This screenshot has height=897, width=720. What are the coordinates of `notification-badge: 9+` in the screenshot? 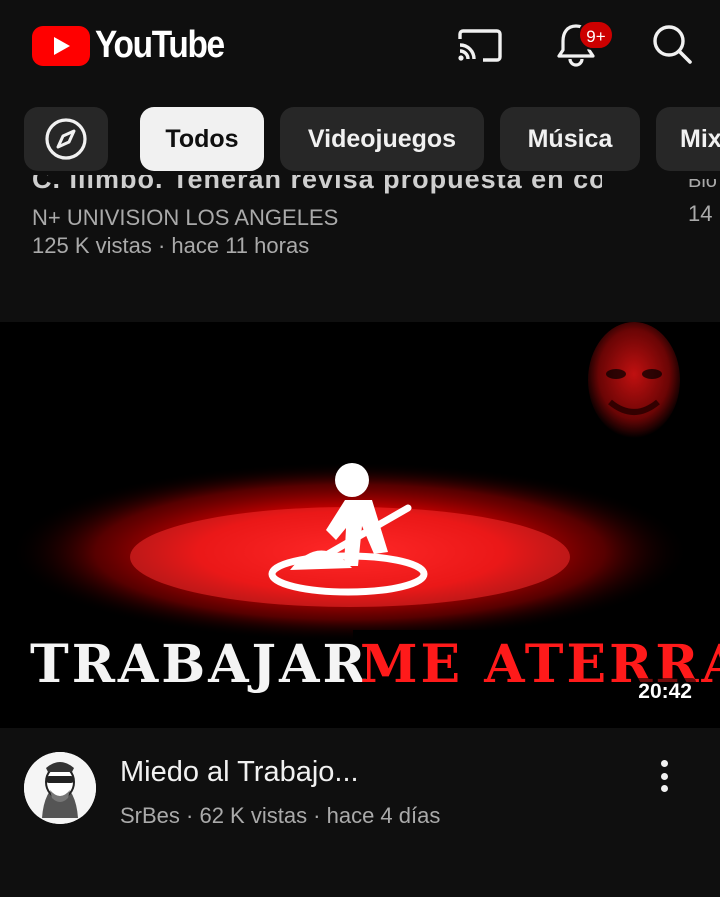 It's located at (596, 35).